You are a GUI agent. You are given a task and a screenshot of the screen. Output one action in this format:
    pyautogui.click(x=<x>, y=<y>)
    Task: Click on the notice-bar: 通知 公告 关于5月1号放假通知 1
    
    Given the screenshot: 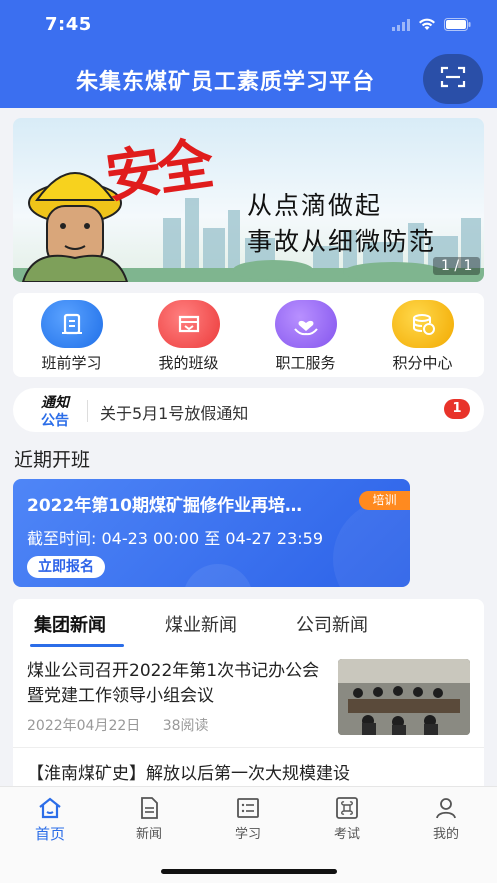 What is the action you would take?
    pyautogui.click(x=248, y=410)
    